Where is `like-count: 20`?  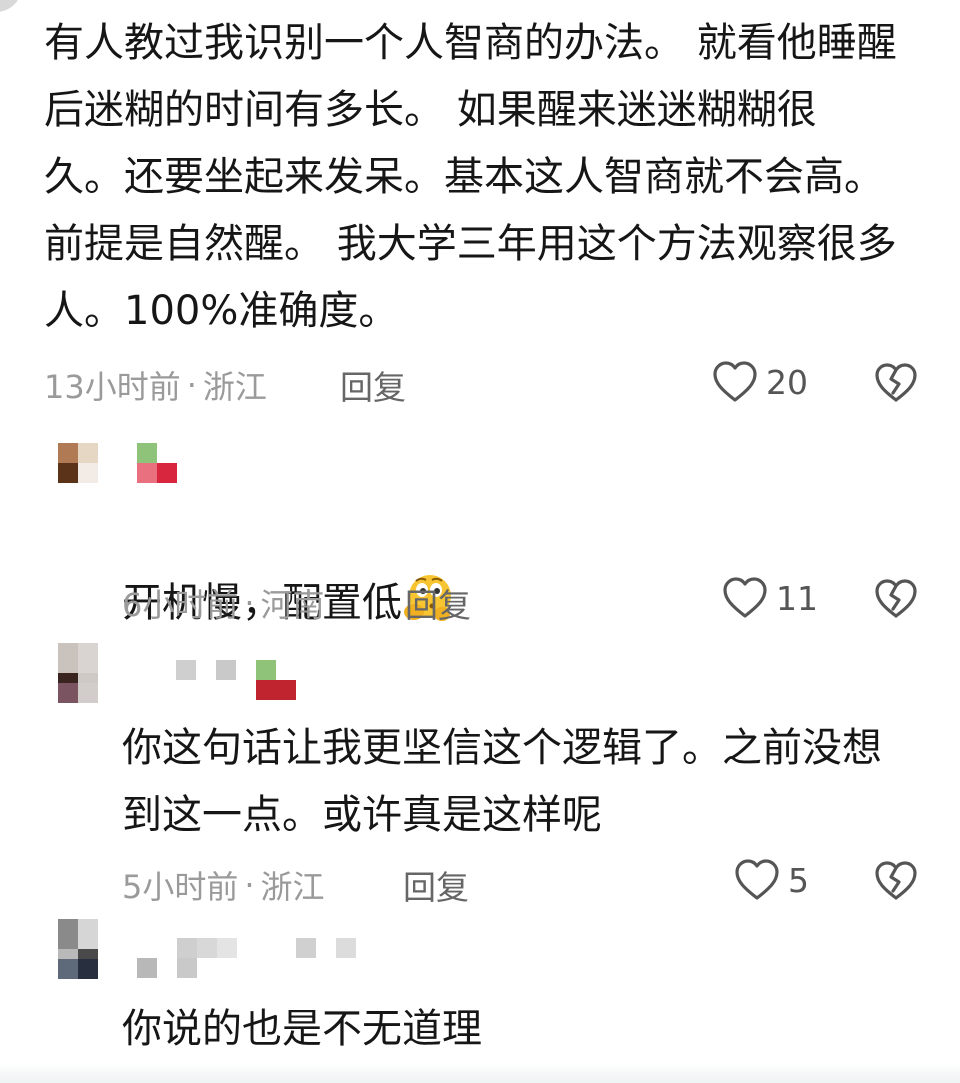 like-count: 20 is located at coordinates (787, 382).